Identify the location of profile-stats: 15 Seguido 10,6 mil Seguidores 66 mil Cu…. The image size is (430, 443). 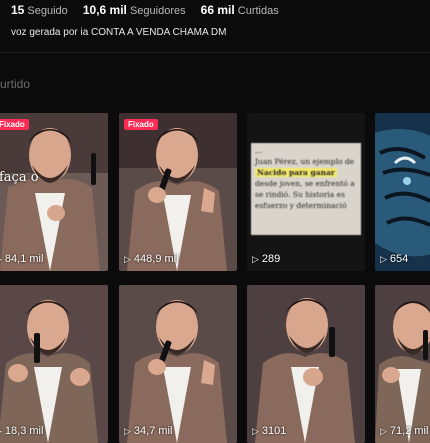
(151, 10).